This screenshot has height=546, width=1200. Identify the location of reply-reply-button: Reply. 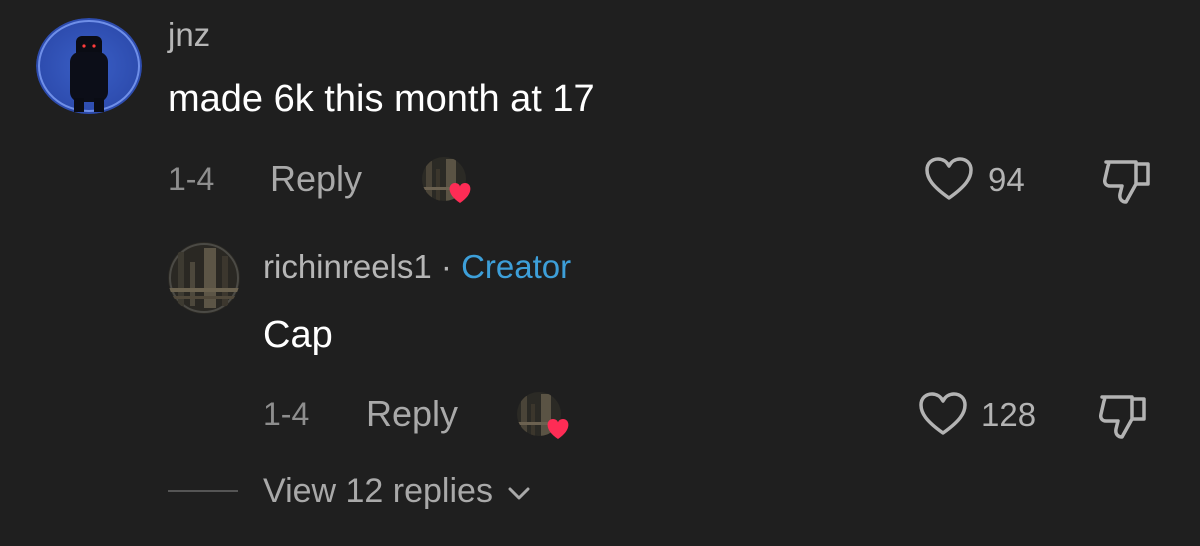
(412, 414).